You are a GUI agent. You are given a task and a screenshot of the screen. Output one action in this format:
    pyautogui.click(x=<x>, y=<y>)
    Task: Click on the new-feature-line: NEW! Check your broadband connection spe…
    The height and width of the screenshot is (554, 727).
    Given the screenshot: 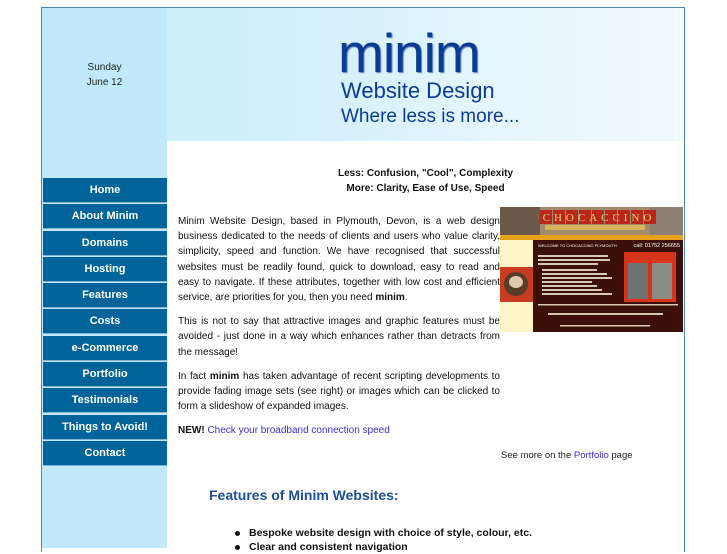 What is the action you would take?
    pyautogui.click(x=339, y=430)
    